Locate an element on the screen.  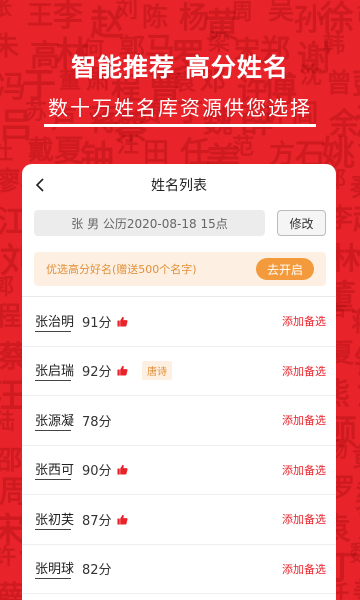
name-text: 张治明 is located at coordinates (54, 321).